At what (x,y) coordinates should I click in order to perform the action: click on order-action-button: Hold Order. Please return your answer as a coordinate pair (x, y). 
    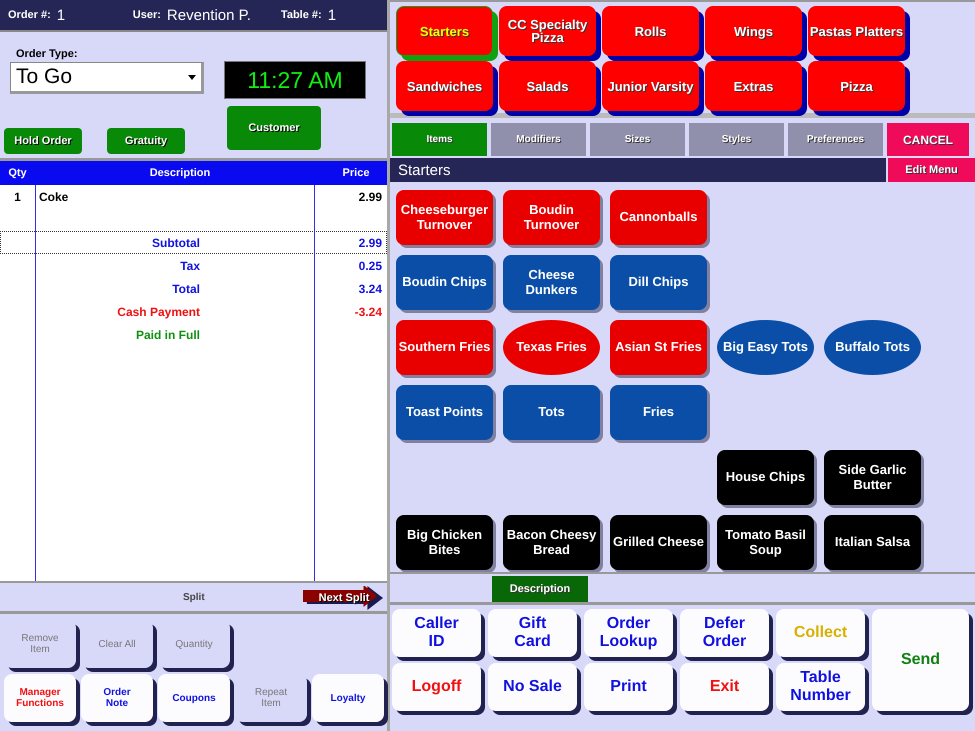
    Looking at the image, I should click on (43, 141).